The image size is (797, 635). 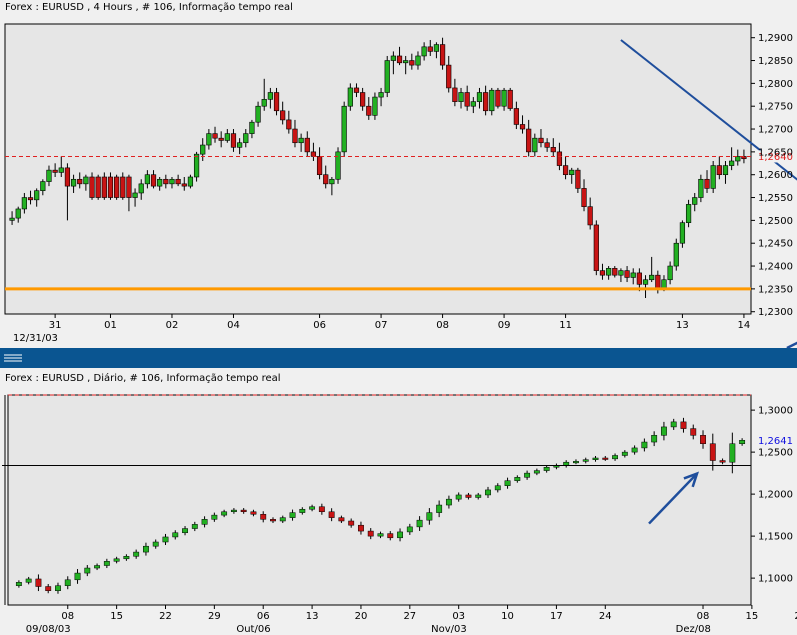 What do you see at coordinates (775, 441) in the screenshot?
I see `svg-text: 1,2641` at bounding box center [775, 441].